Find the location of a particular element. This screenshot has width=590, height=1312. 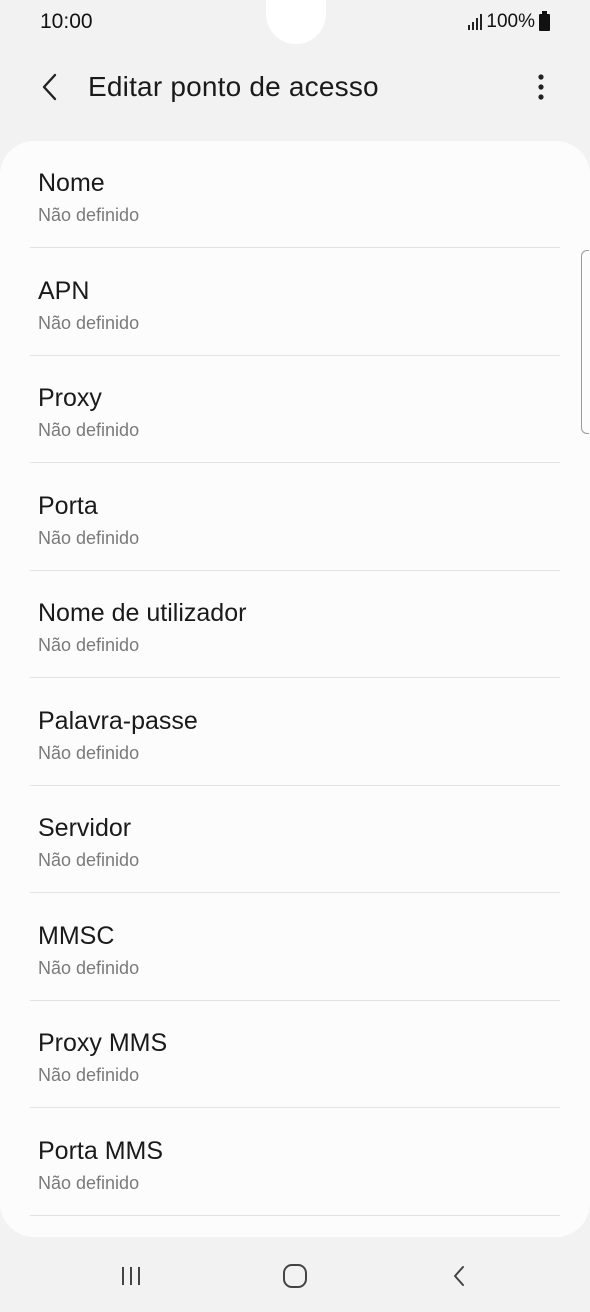

setting-title: Servidor is located at coordinates (85, 828).